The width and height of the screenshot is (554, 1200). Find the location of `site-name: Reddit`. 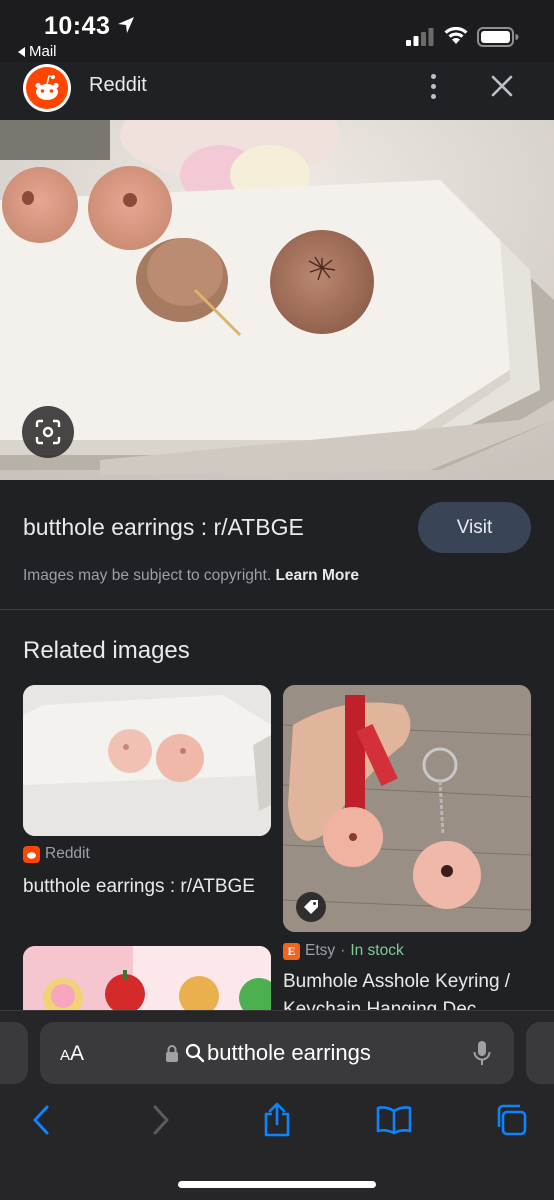

site-name: Reddit is located at coordinates (118, 85).